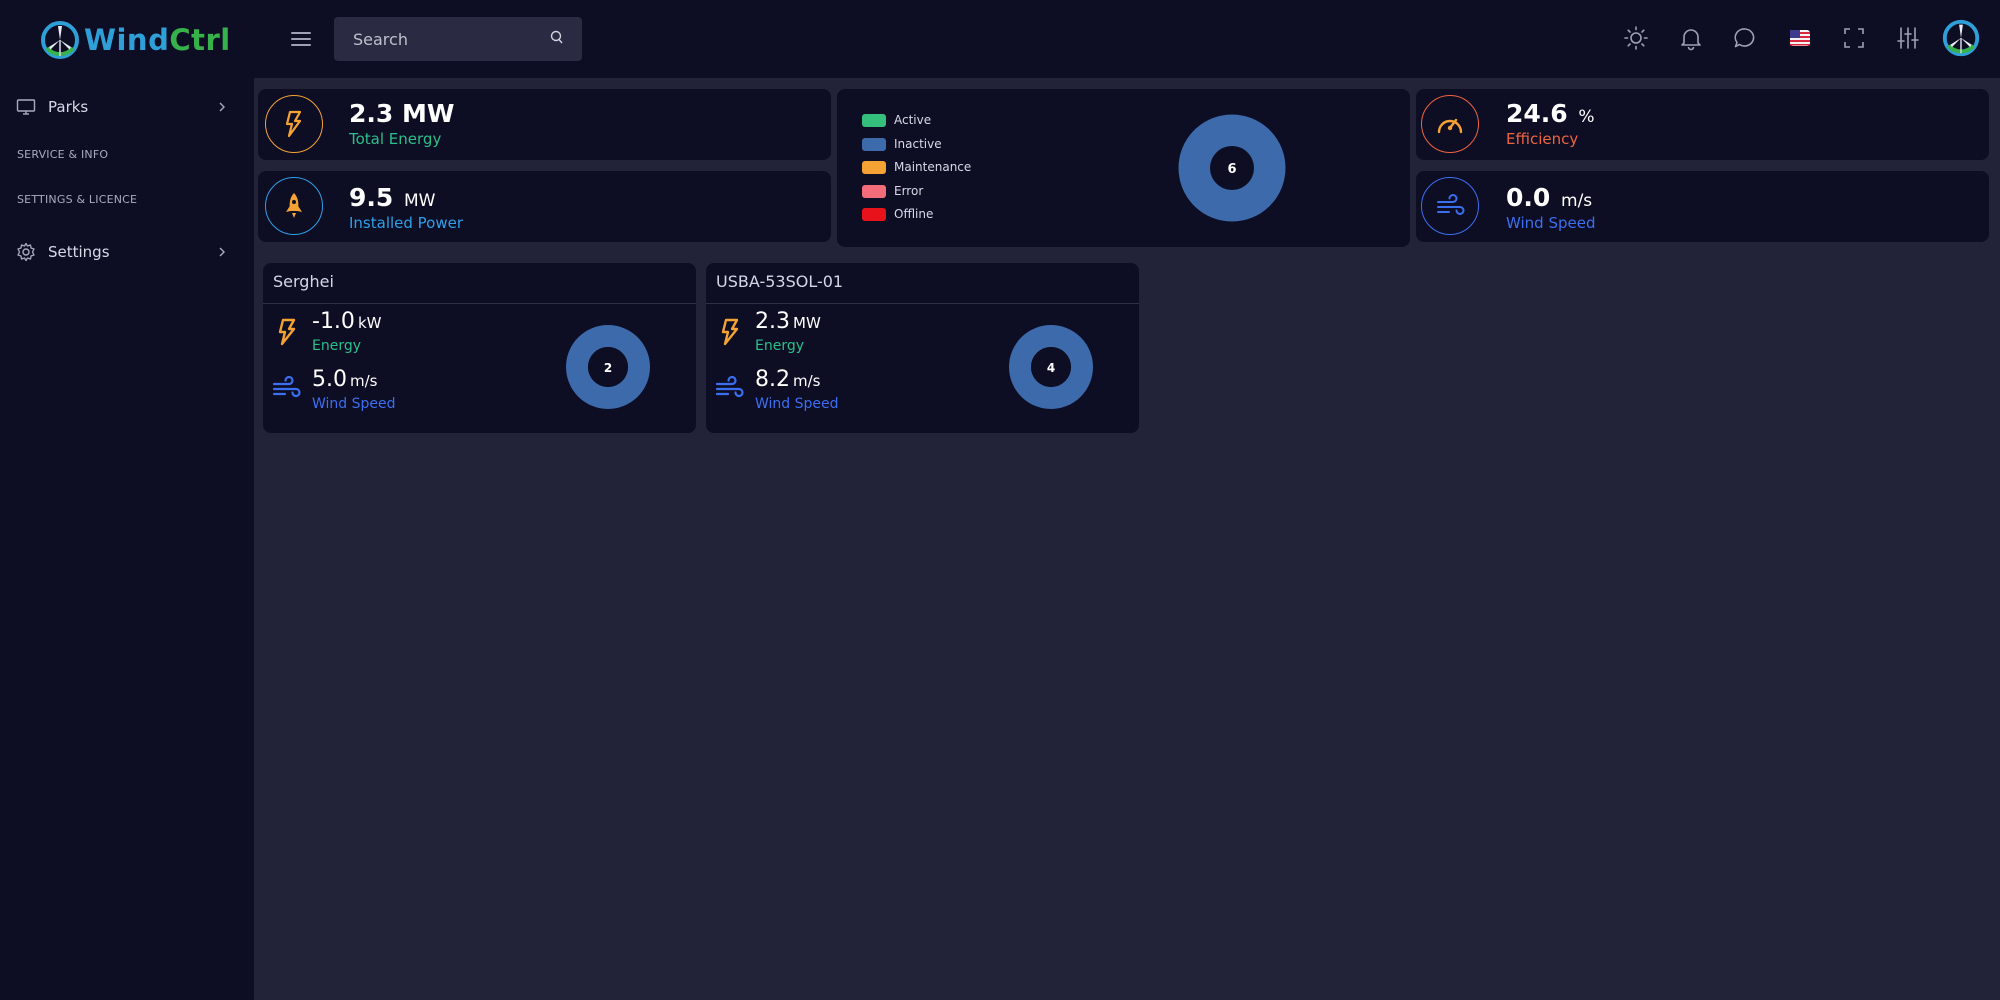  What do you see at coordinates (1450, 124) in the screenshot?
I see `speedometer-icon` at bounding box center [1450, 124].